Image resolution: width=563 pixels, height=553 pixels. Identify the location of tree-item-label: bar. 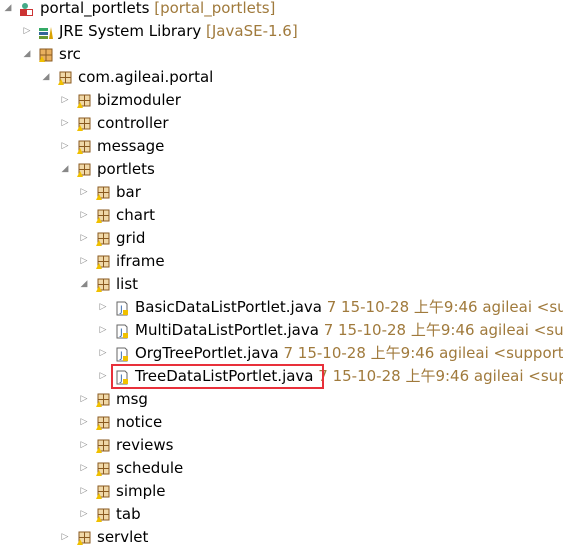
(128, 192).